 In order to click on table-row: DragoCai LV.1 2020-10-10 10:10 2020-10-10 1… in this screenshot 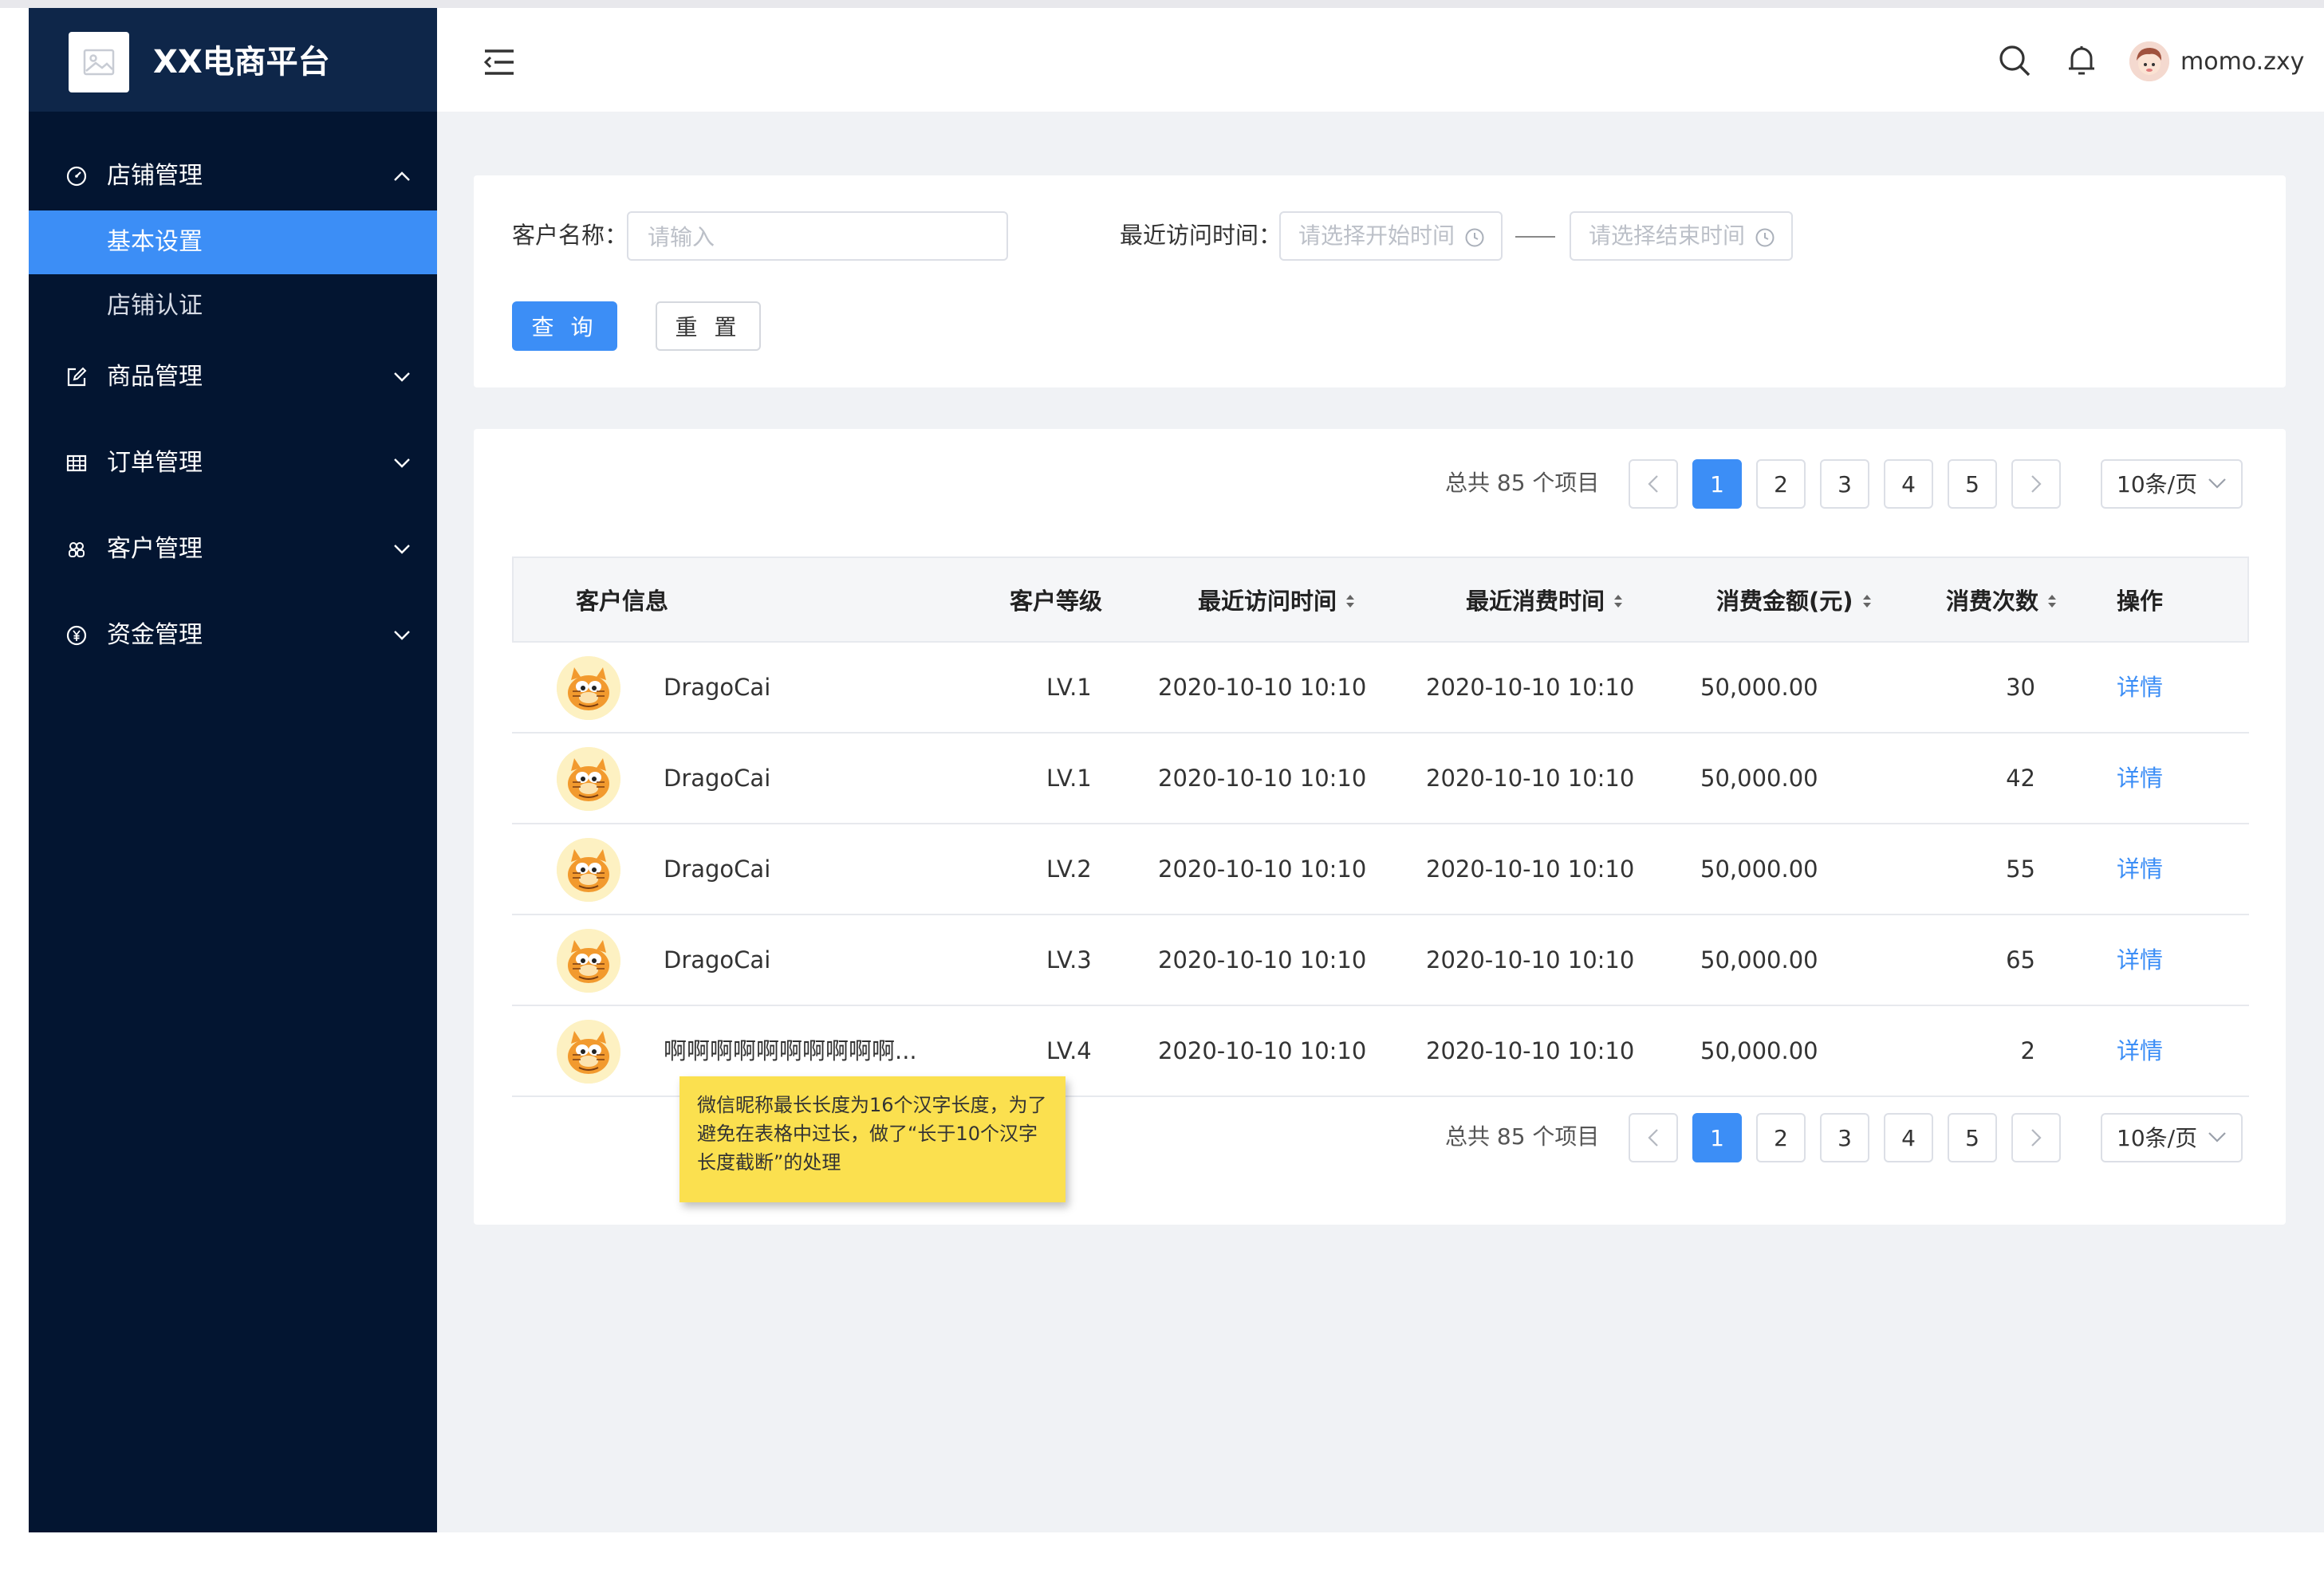, I will do `click(1380, 779)`.